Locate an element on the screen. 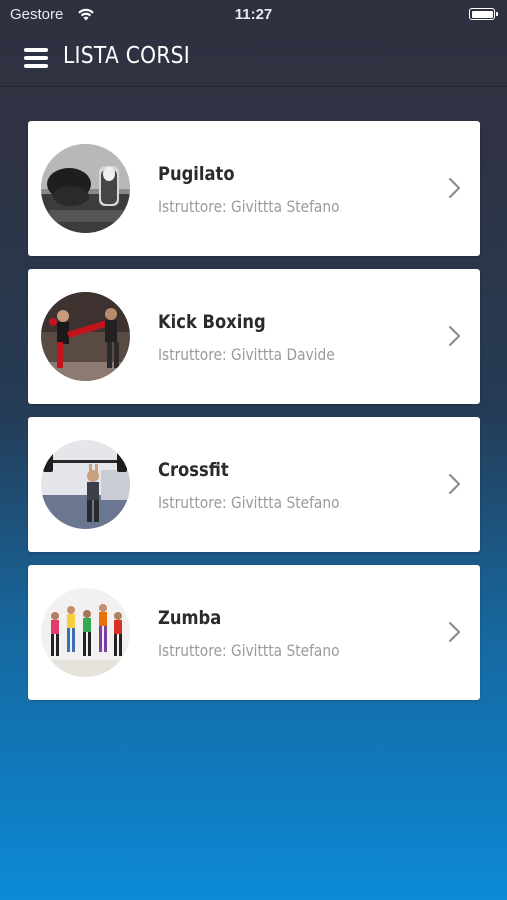 This screenshot has height=900, width=507. clock: 11:27 is located at coordinates (253, 14).